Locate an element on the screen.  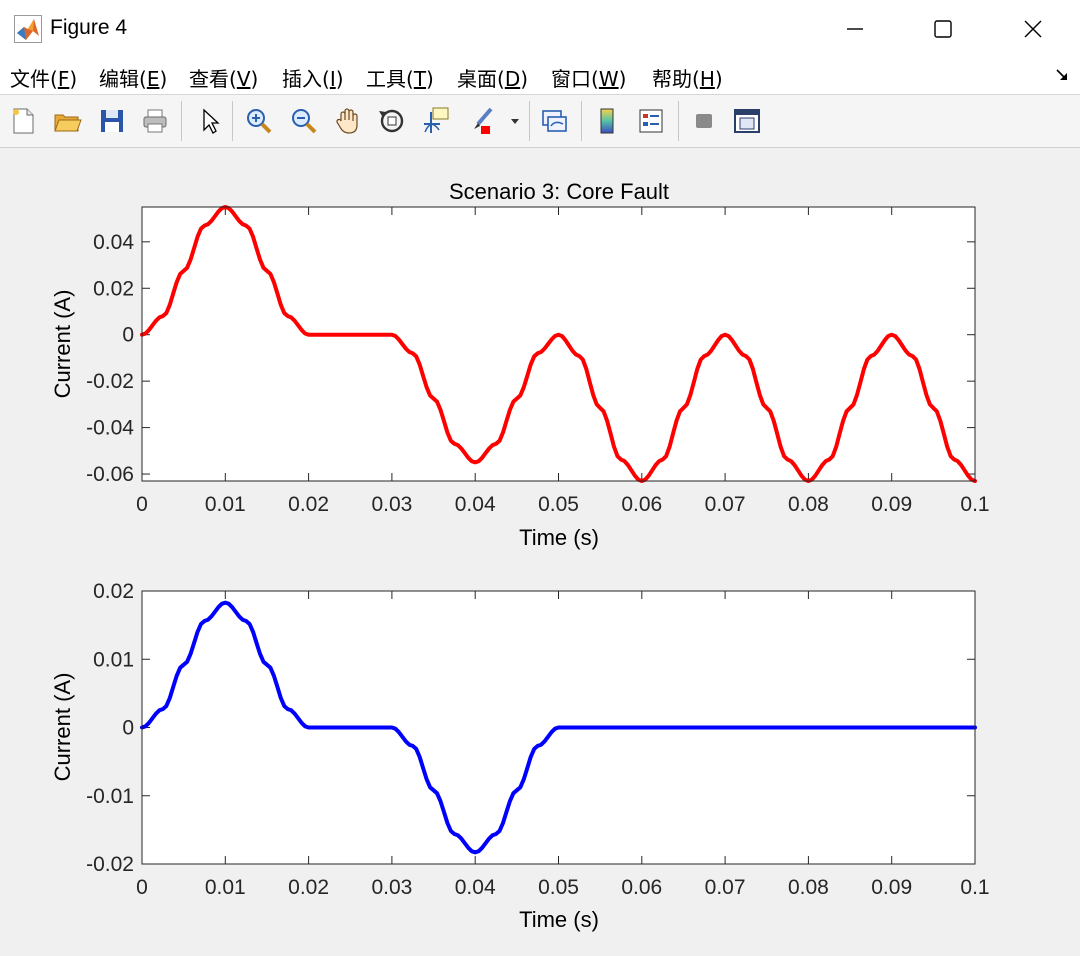
menu-desktop: 桌面(D) is located at coordinates (492, 77).